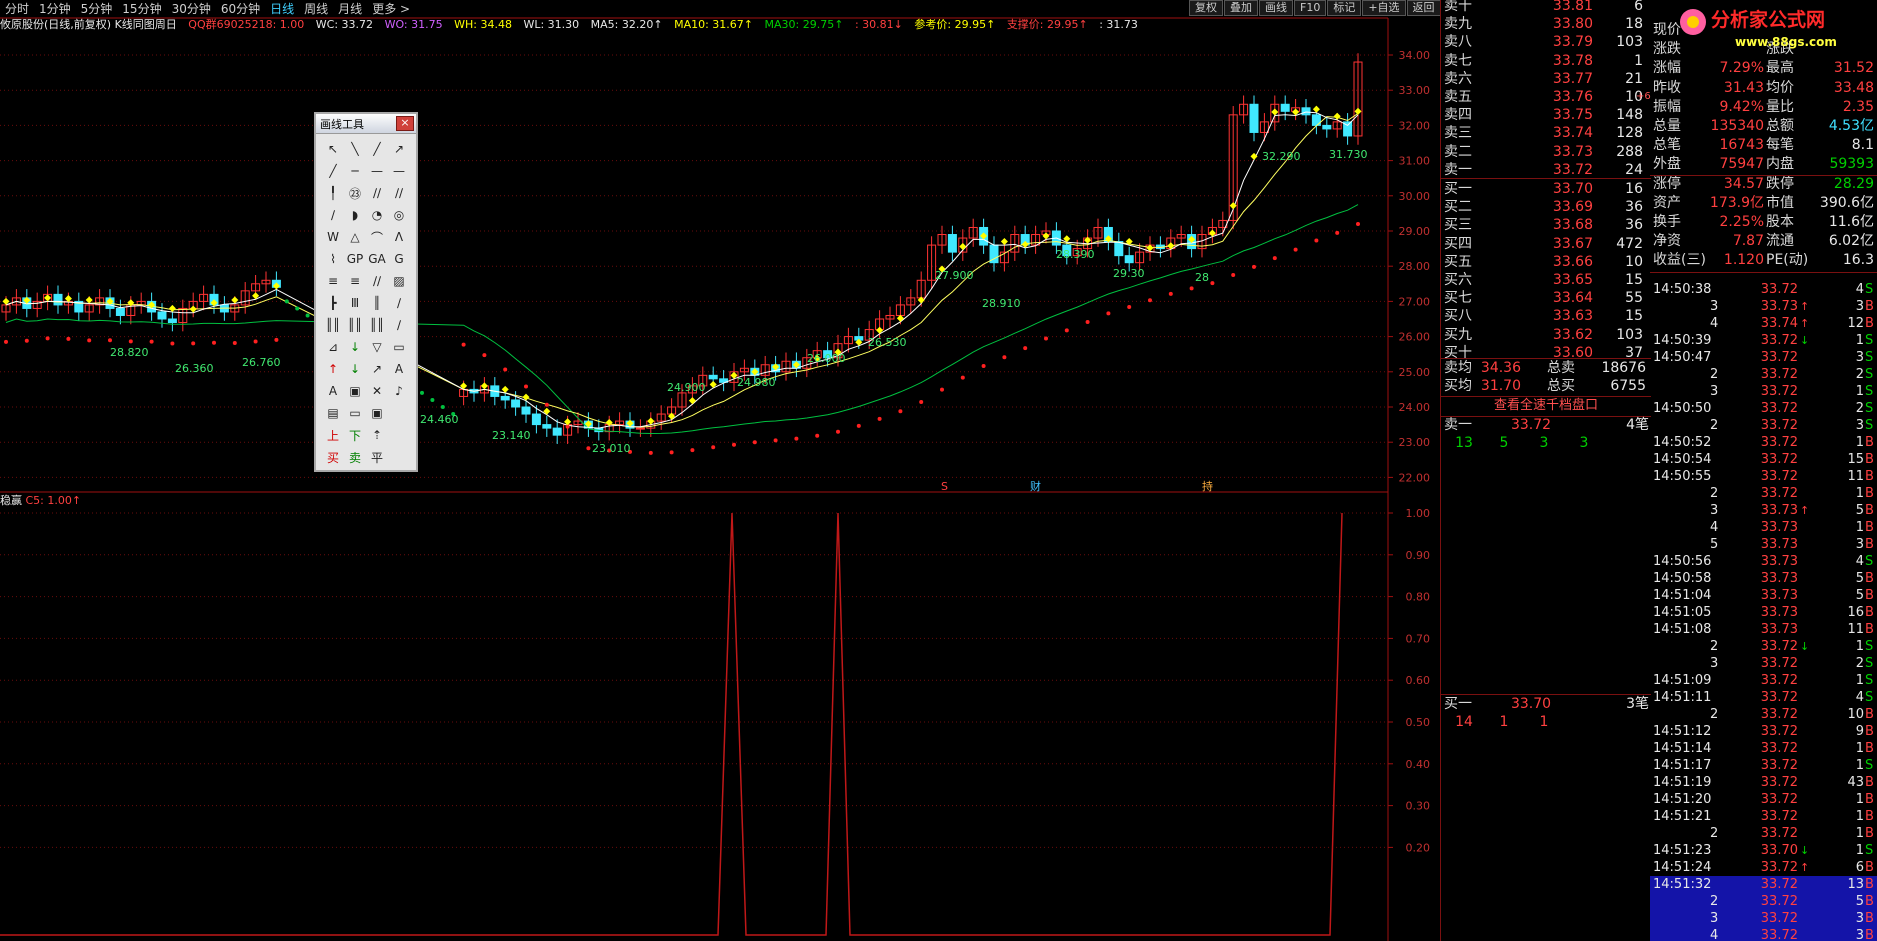 This screenshot has width=1877, height=941. Describe the element at coordinates (1763, 646) in the screenshot. I see `tick-row: 2 33.72 ↓ 1 S` at that location.